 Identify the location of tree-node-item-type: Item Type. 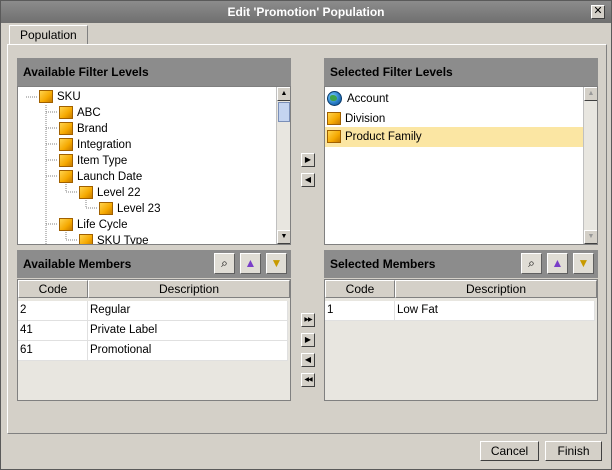
(93, 161).